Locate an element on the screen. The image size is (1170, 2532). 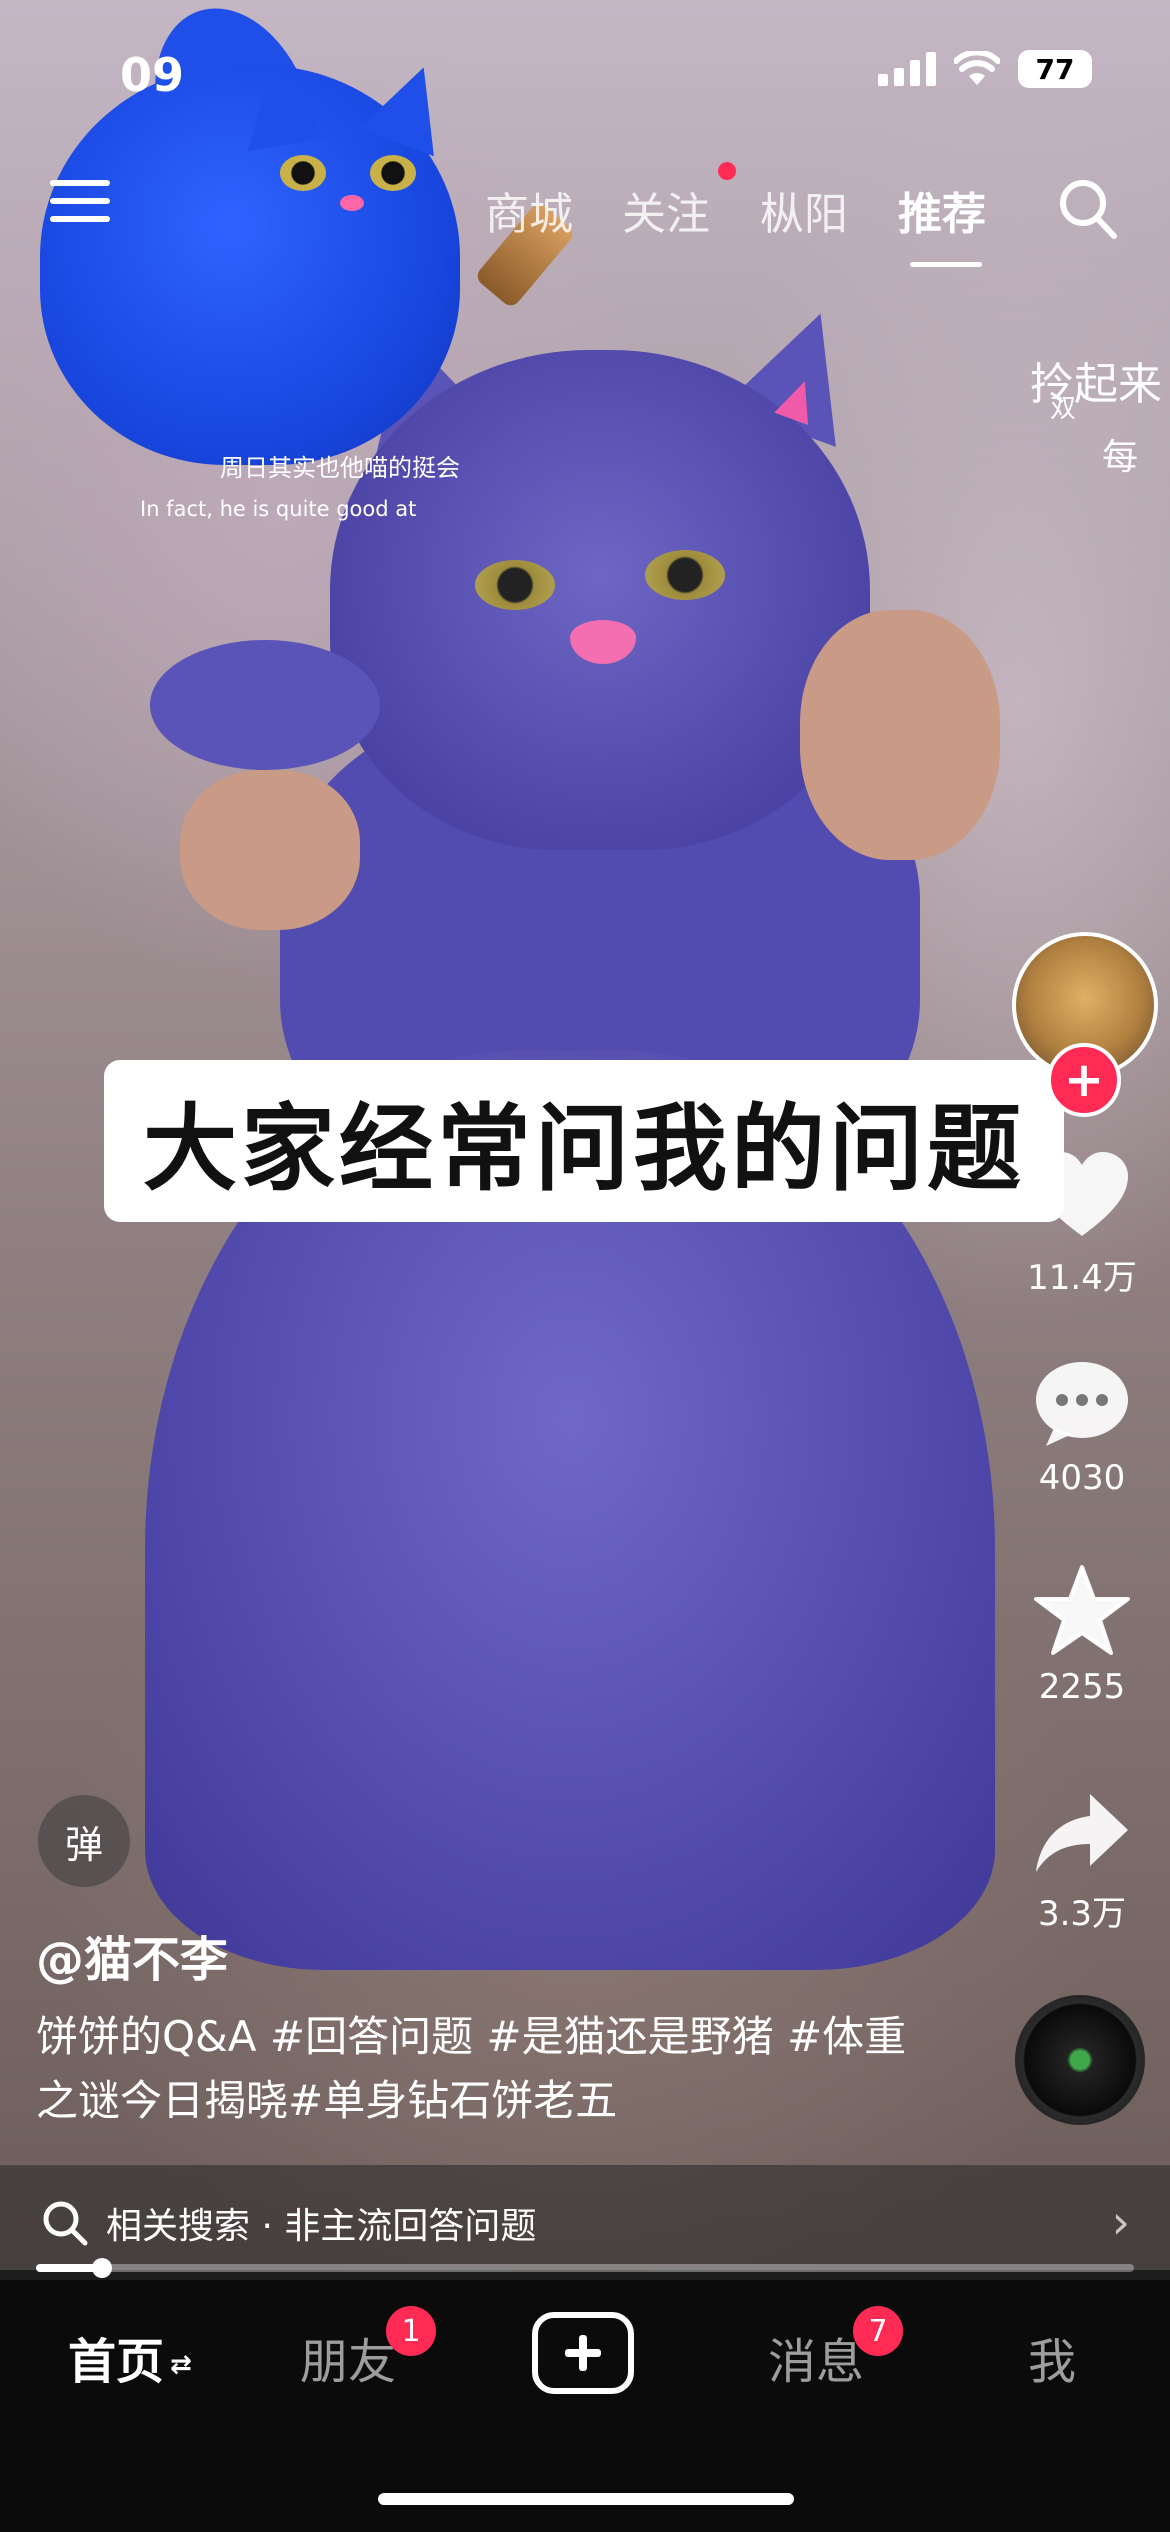
home-indicator is located at coordinates (586, 2499).